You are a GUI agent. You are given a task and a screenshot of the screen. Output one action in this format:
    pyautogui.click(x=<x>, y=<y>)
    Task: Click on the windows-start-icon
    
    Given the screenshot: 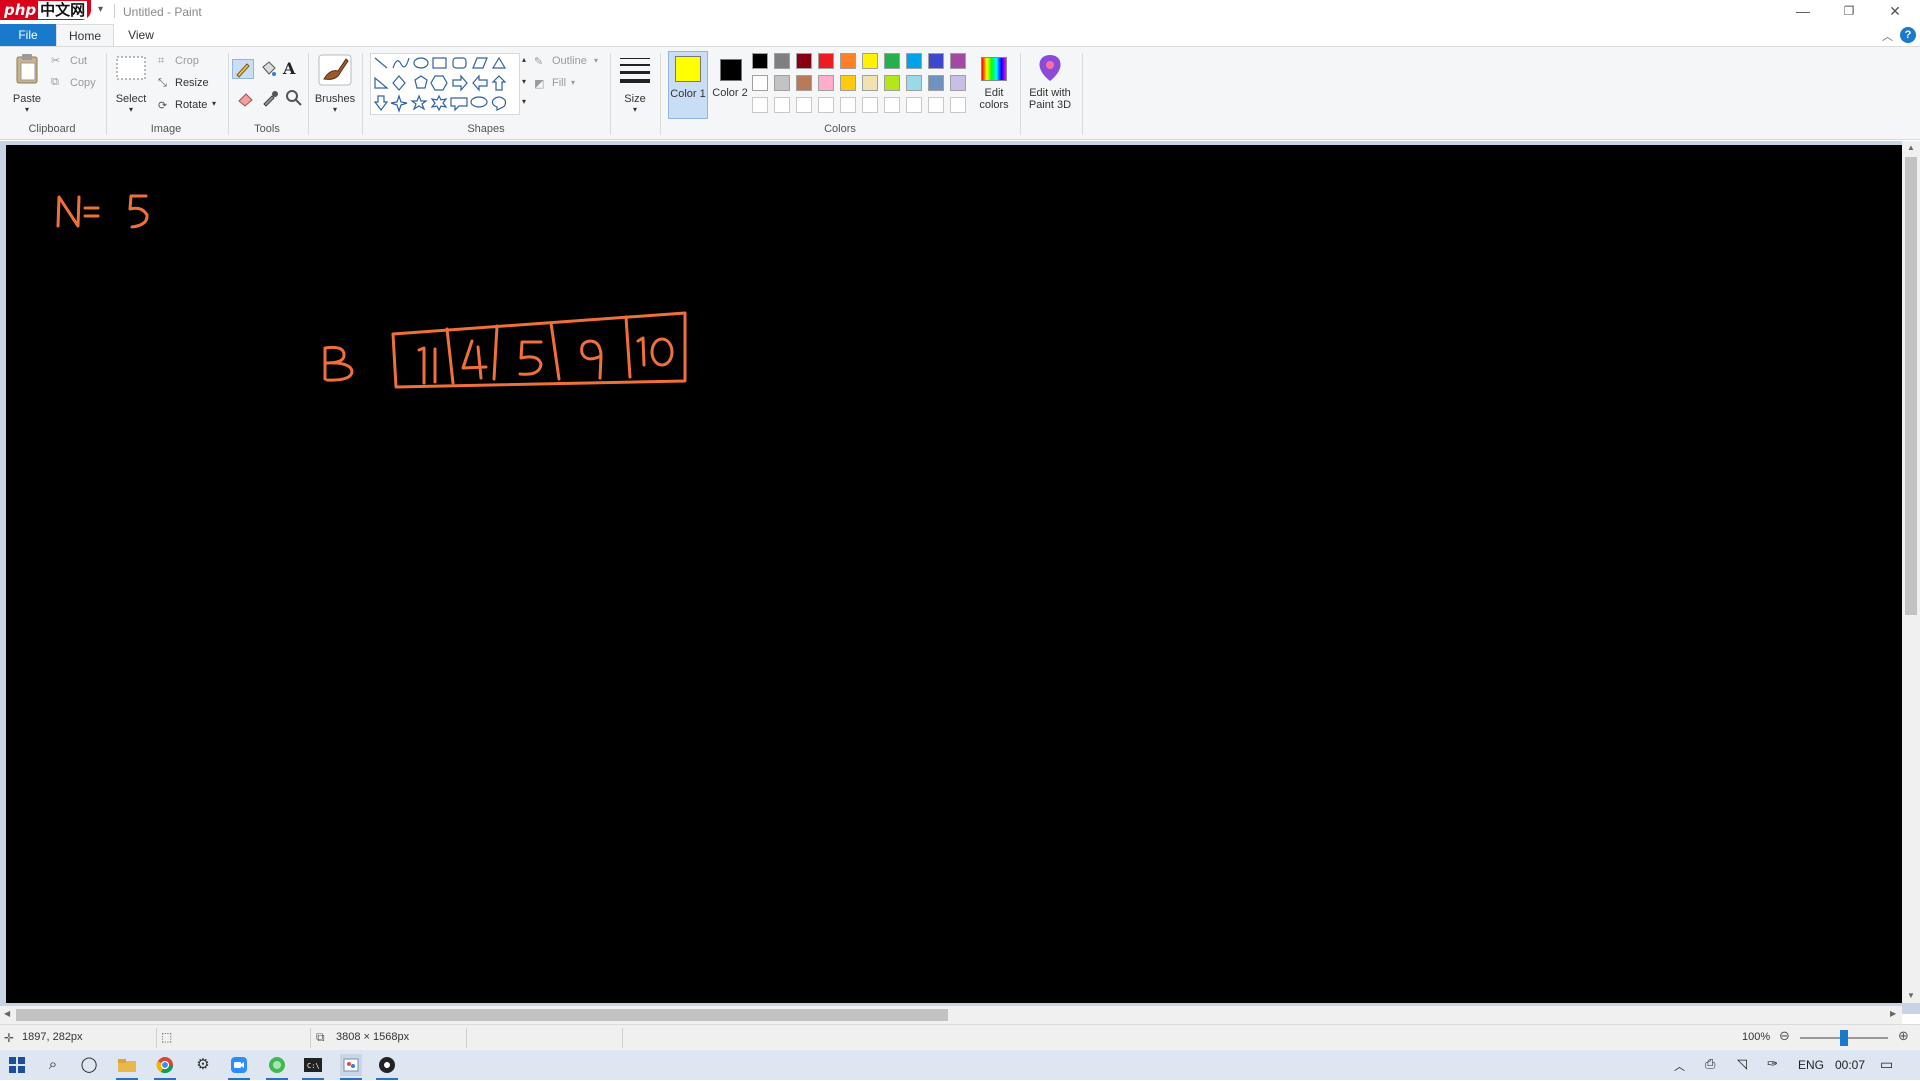 What is the action you would take?
    pyautogui.click(x=17, y=1065)
    